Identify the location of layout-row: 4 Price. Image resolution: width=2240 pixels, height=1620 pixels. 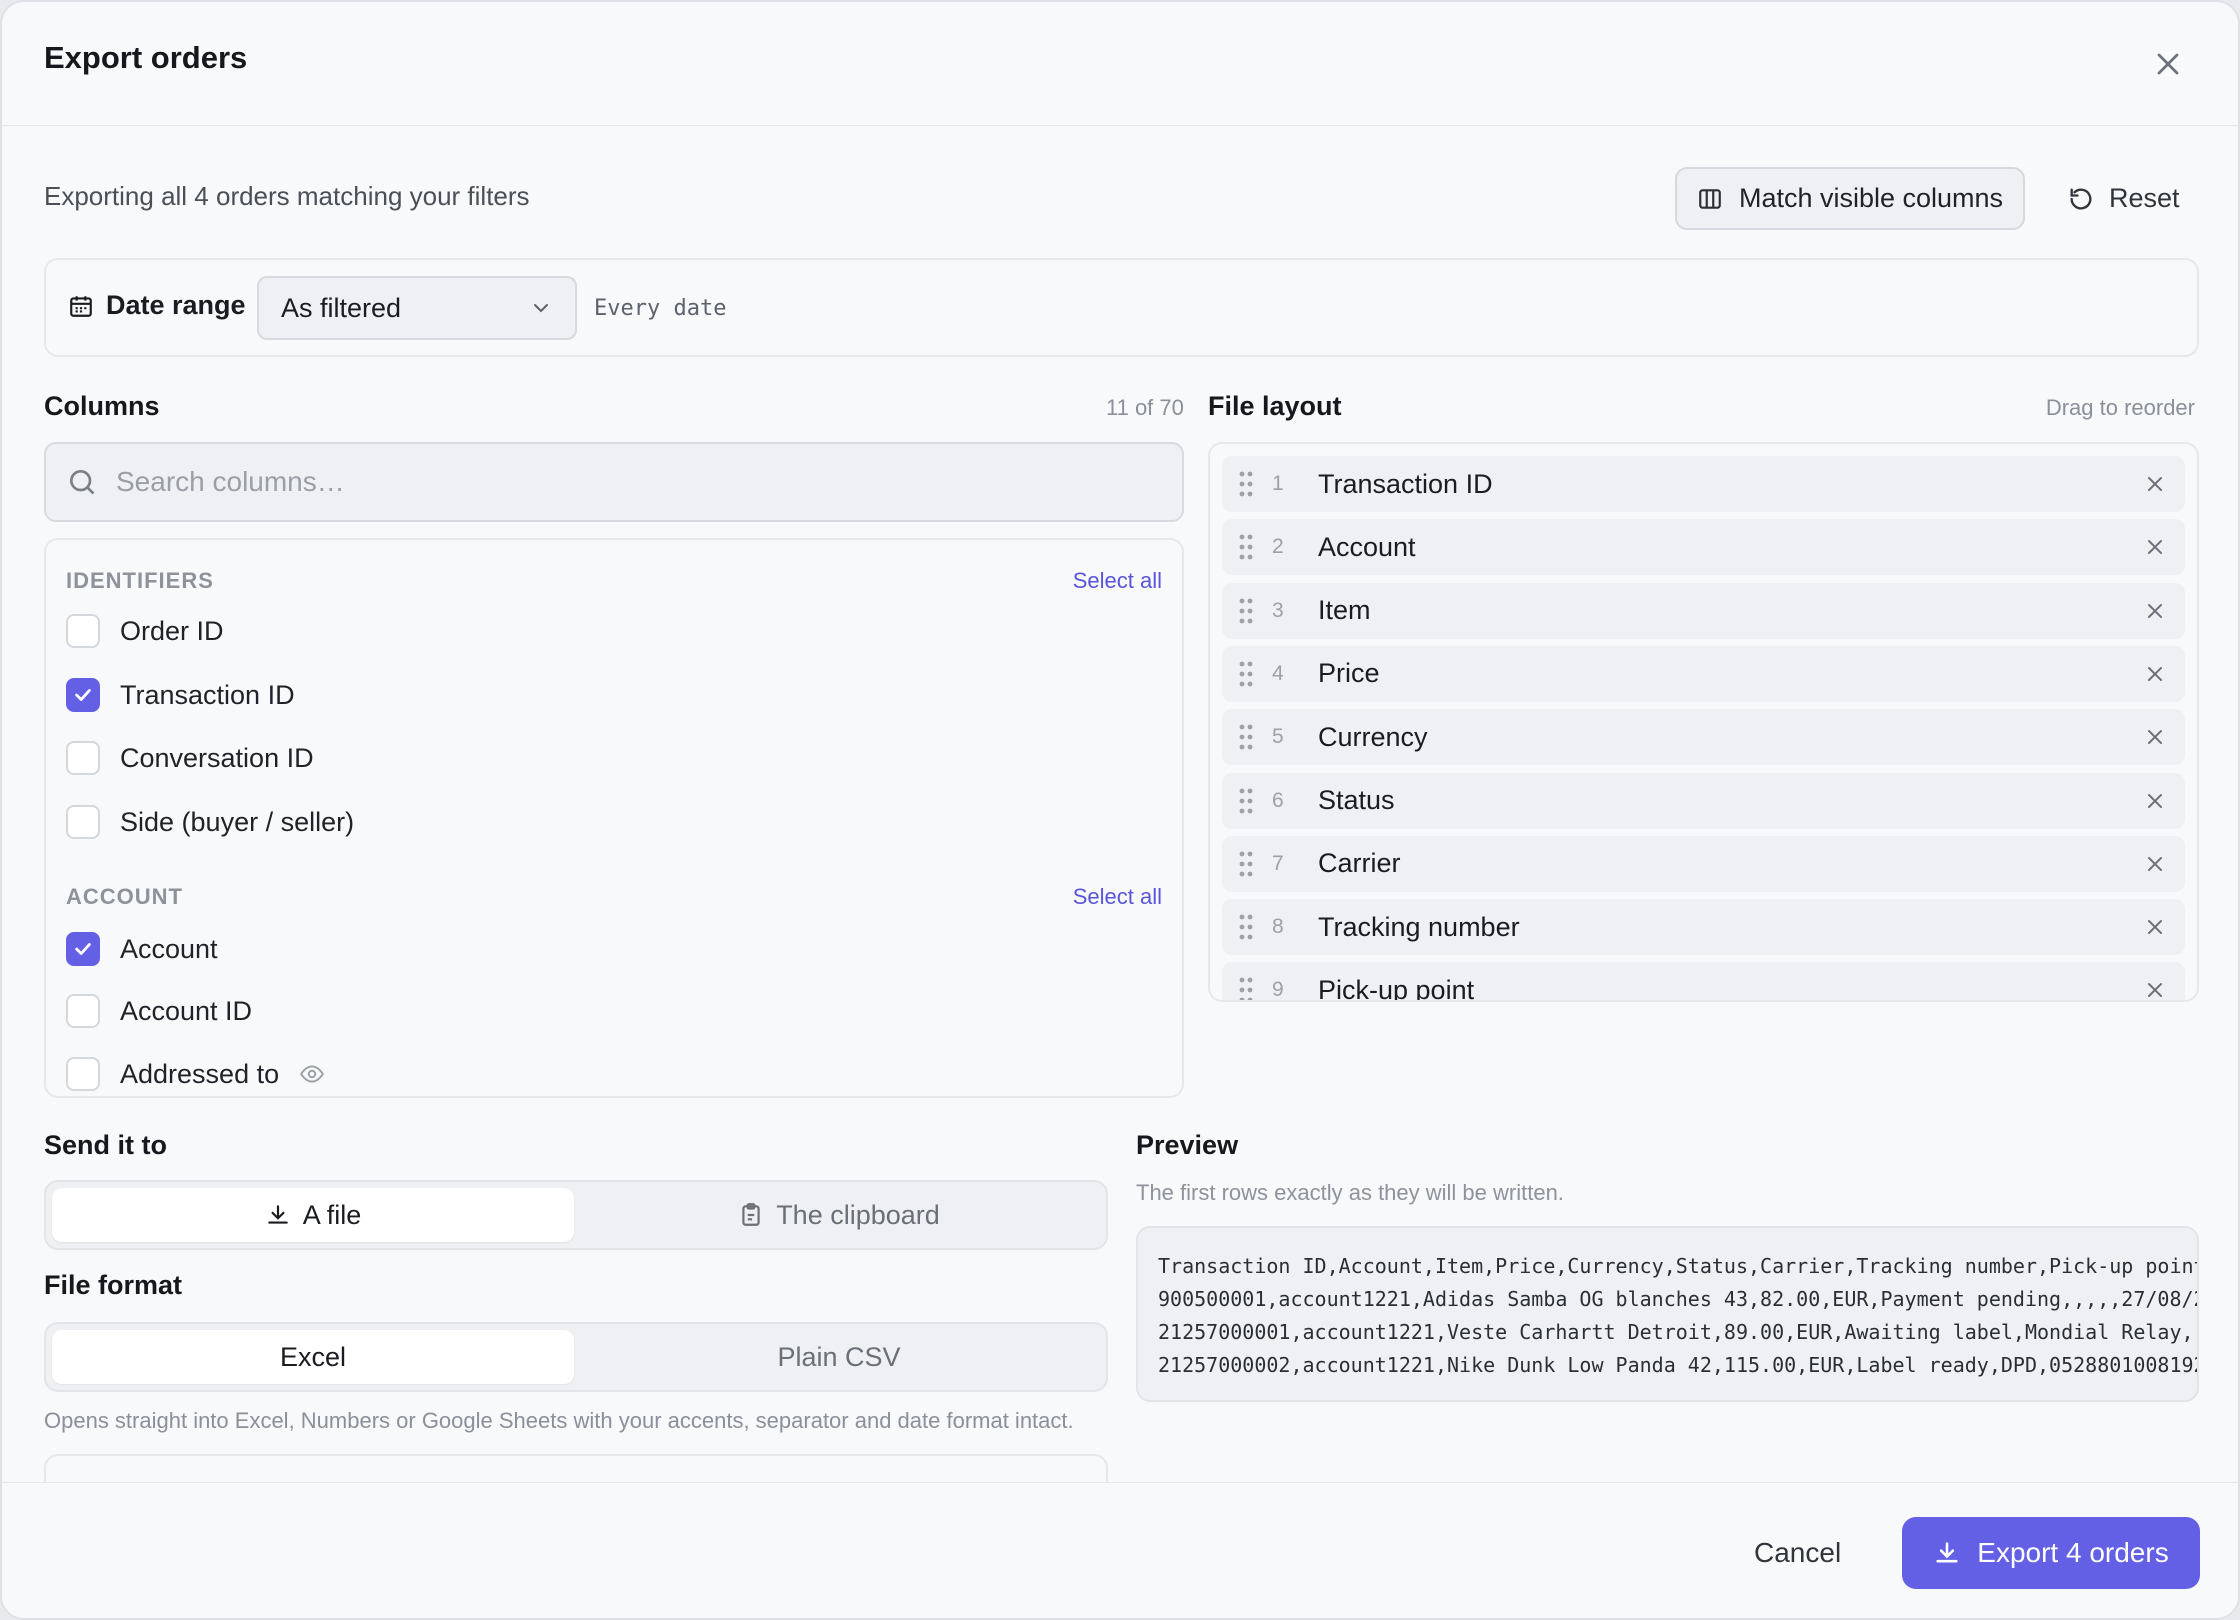
(1703, 673).